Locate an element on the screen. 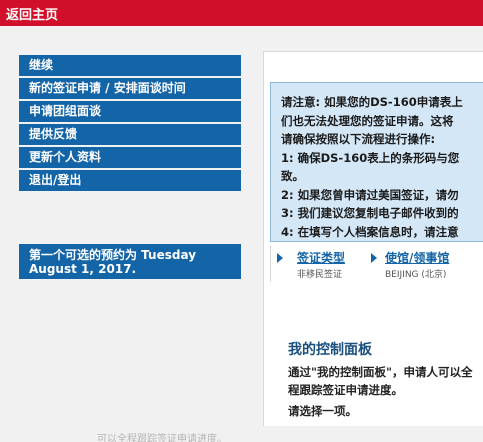  notice-line: 4: 在填写个人档案信息时，请注意 is located at coordinates (370, 231).